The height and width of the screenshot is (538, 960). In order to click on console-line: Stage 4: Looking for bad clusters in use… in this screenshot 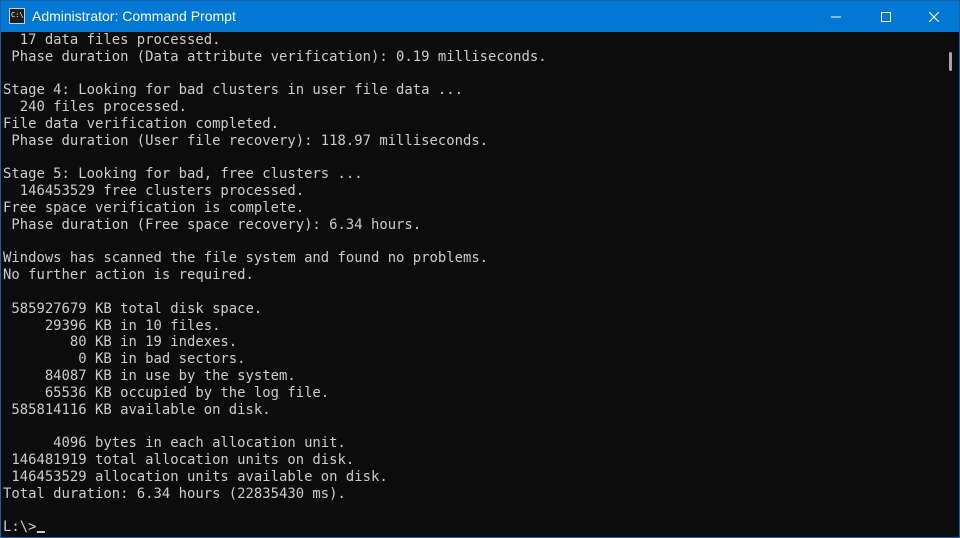, I will do `click(233, 90)`.